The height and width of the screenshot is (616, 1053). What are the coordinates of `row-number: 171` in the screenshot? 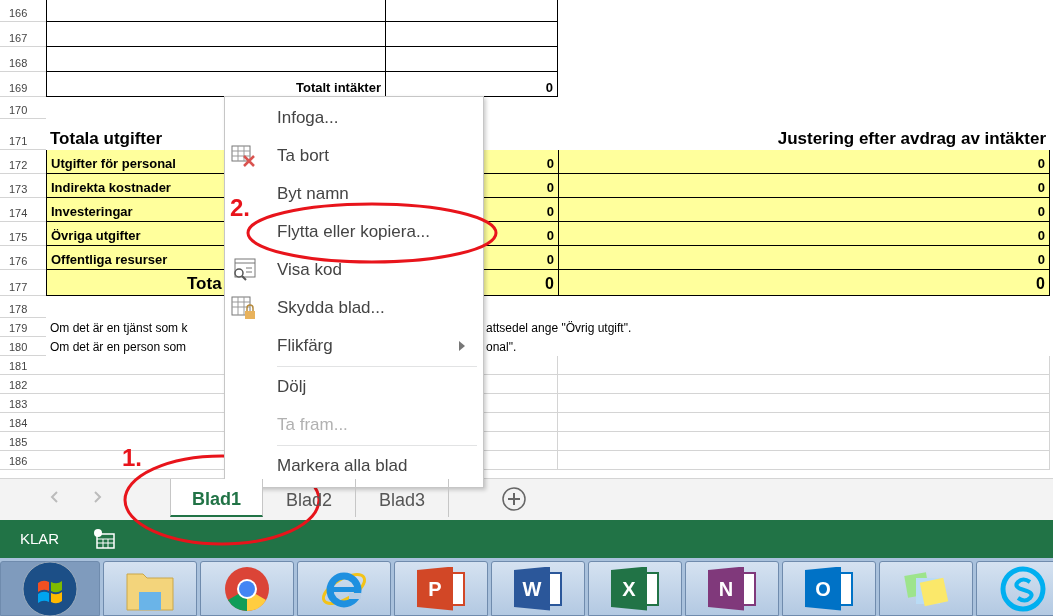 It's located at (18, 141).